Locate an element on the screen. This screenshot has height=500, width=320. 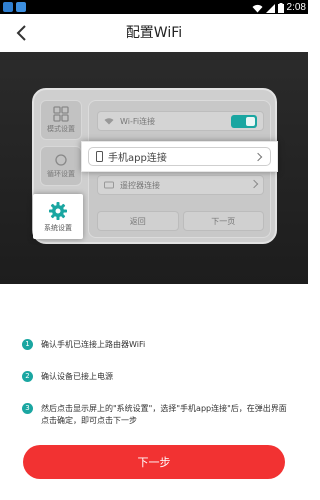
title-bar: 配置WiFi is located at coordinates (154, 33).